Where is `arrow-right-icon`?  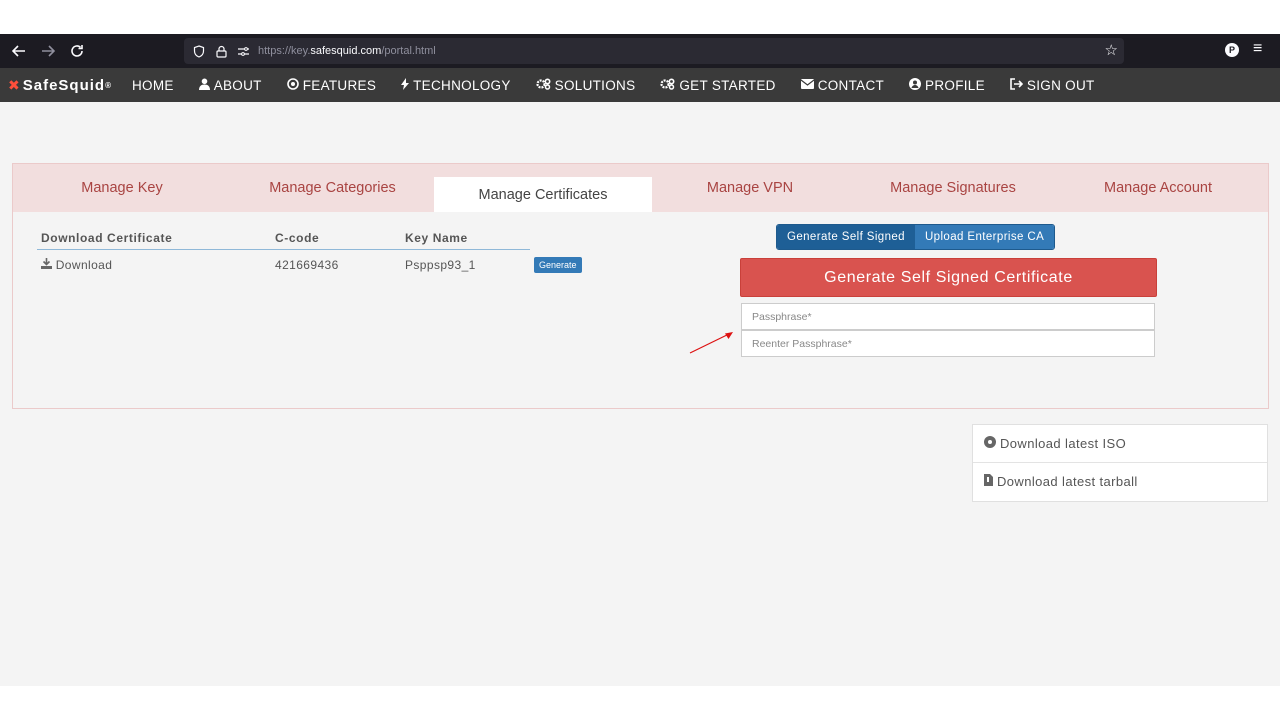 arrow-right-icon is located at coordinates (48, 51).